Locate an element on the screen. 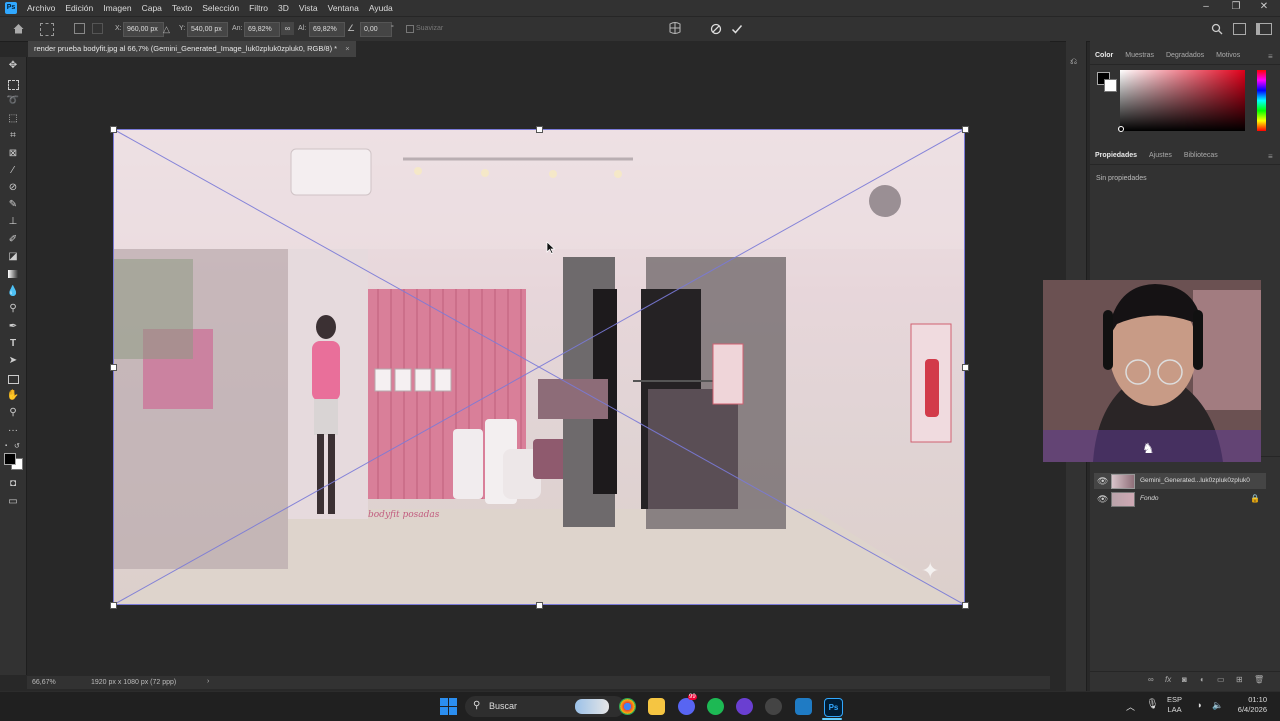 Image resolution: width=1280 pixels, height=721 pixels. zoom-level: 66,67% is located at coordinates (44, 682).